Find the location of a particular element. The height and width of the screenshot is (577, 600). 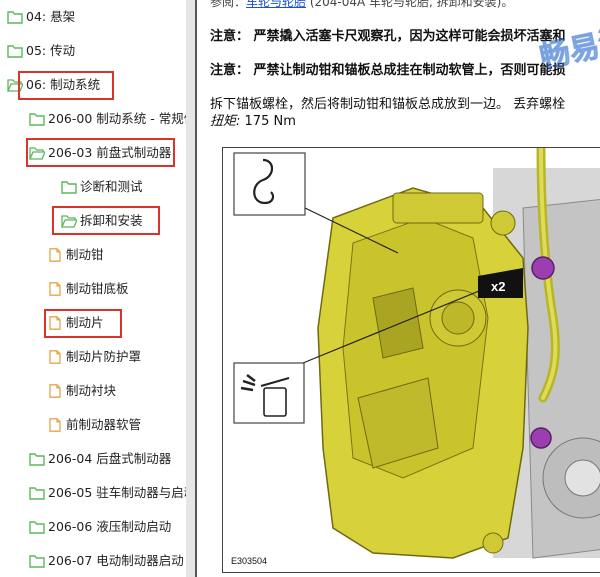

trash-bin-icon is located at coordinates (275, 402).